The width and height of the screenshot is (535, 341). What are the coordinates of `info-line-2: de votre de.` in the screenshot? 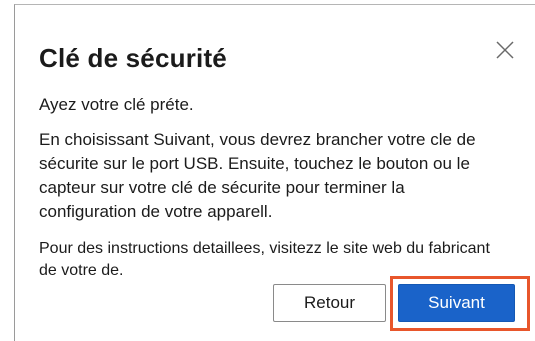 It's located at (81, 270).